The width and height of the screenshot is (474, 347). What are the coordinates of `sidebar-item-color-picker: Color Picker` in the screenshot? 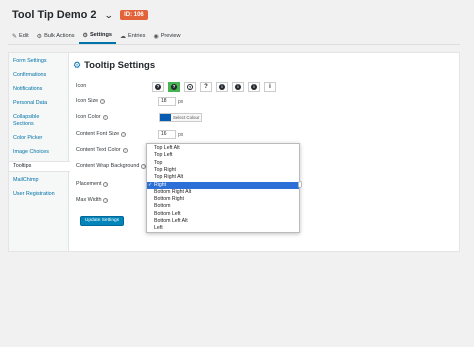 It's located at (38, 138).